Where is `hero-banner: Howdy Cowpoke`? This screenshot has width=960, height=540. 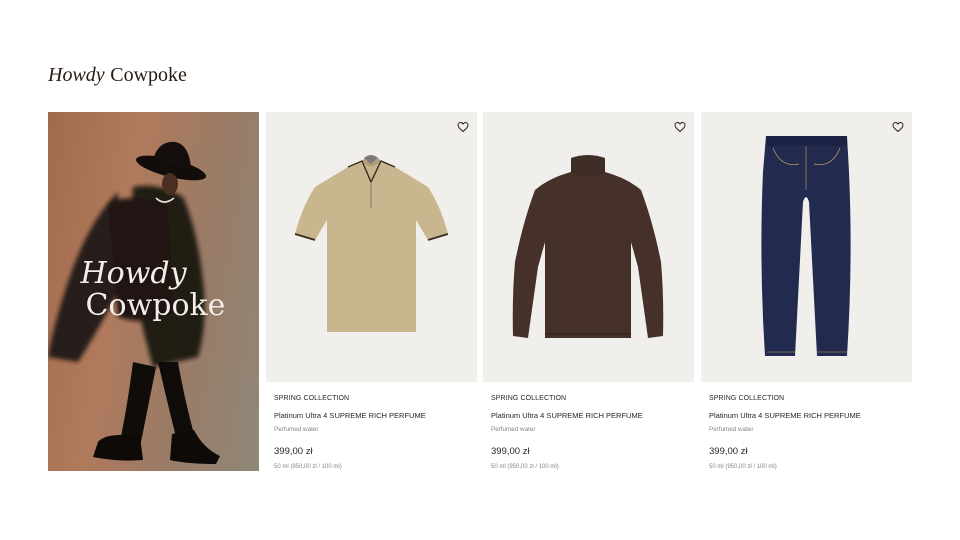
hero-banner: Howdy Cowpoke is located at coordinates (153, 291).